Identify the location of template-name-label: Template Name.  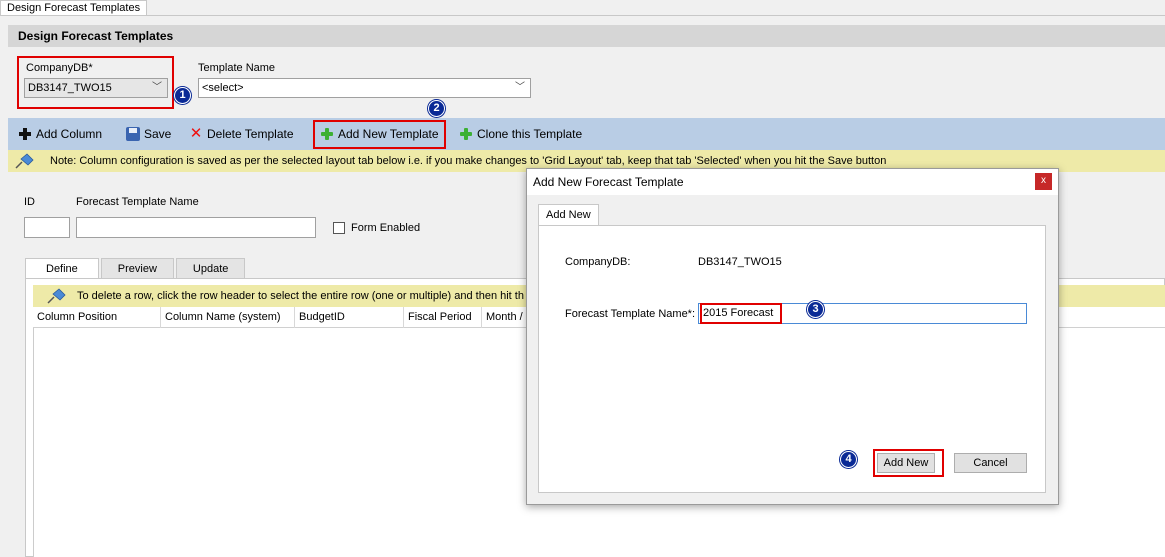
(237, 68).